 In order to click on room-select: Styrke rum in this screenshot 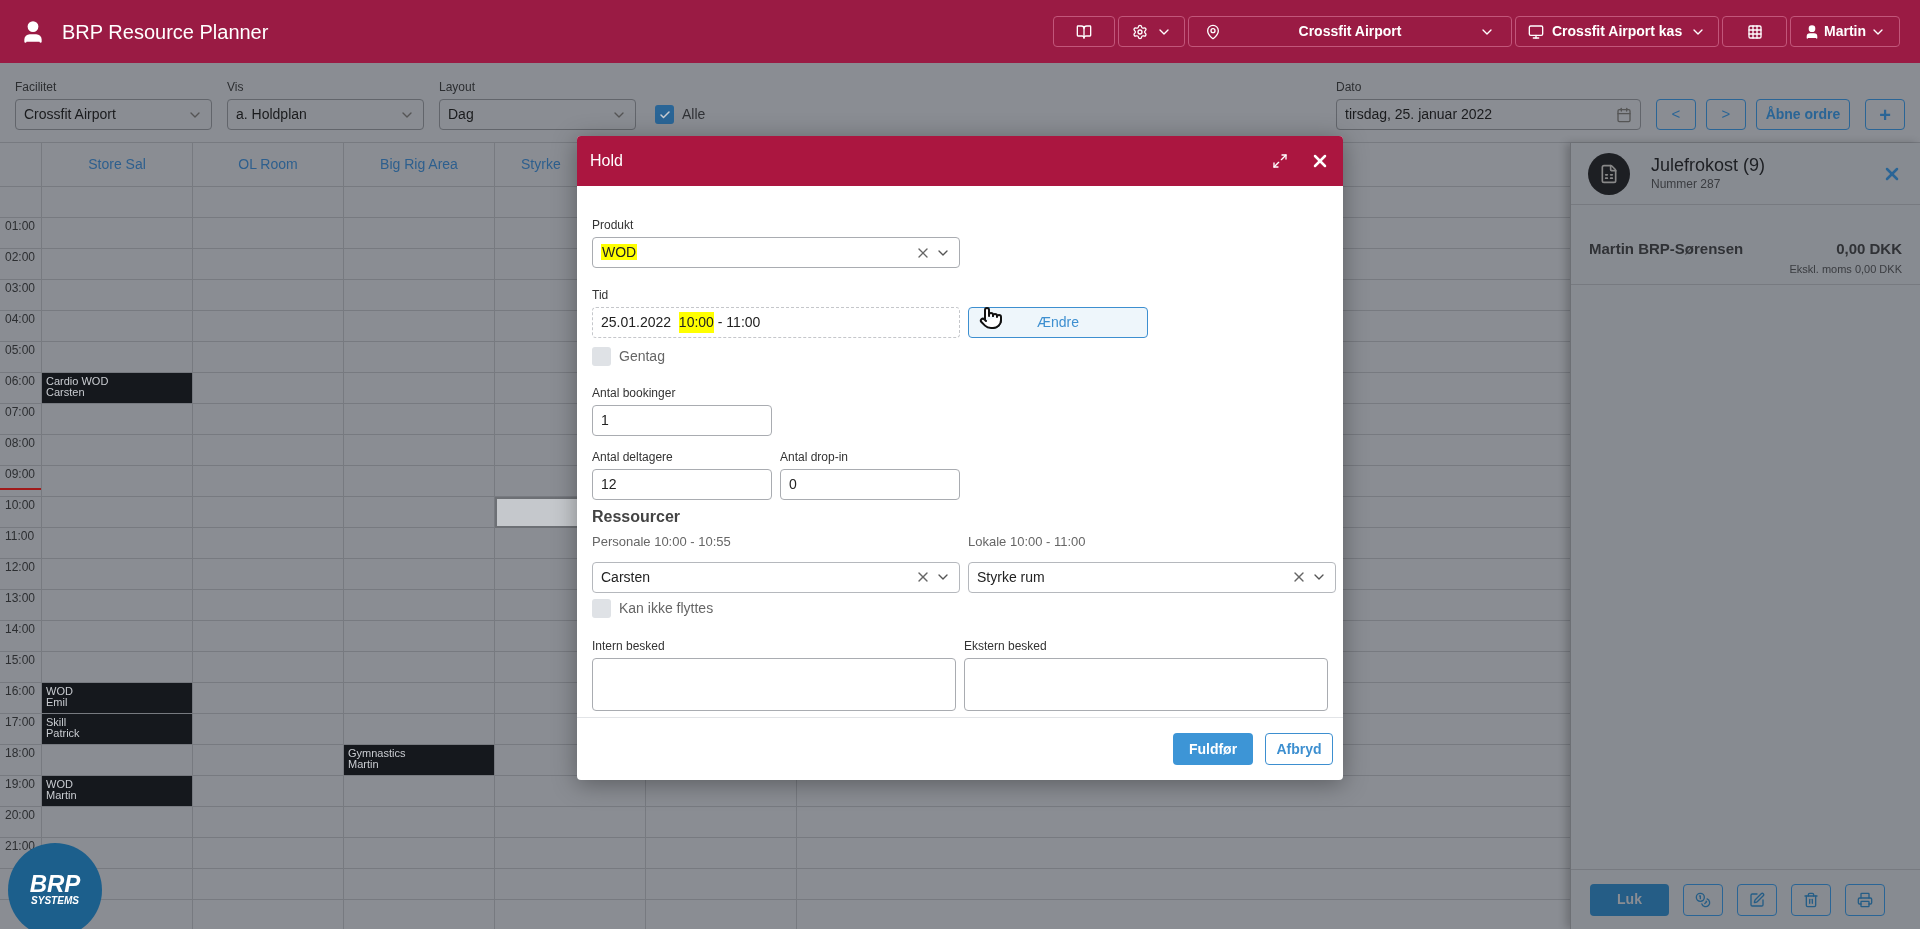, I will do `click(1152, 577)`.